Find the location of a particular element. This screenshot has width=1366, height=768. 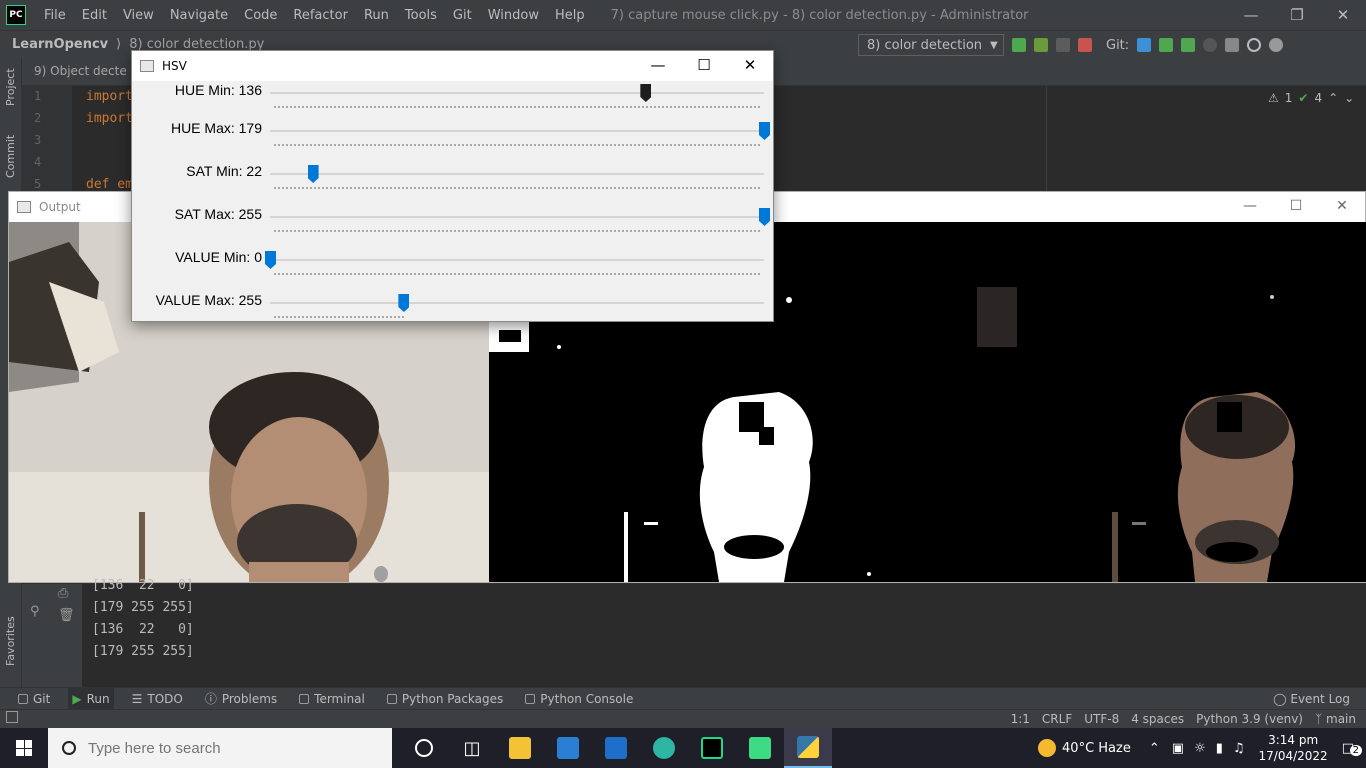

favorites-tool-tab: Favorites is located at coordinates (10, 641).